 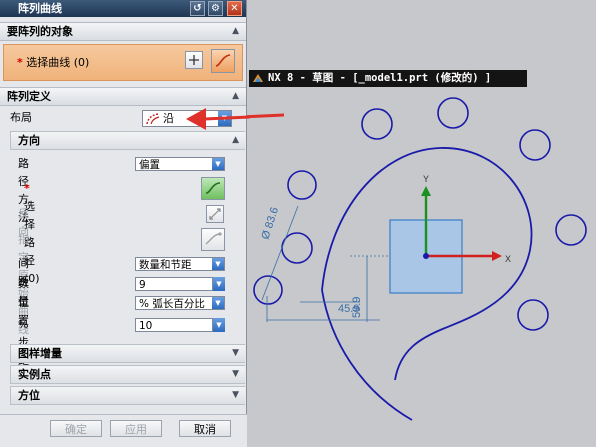 I want to click on select-curve-row: * 选择曲线 (0), so click(x=123, y=62).